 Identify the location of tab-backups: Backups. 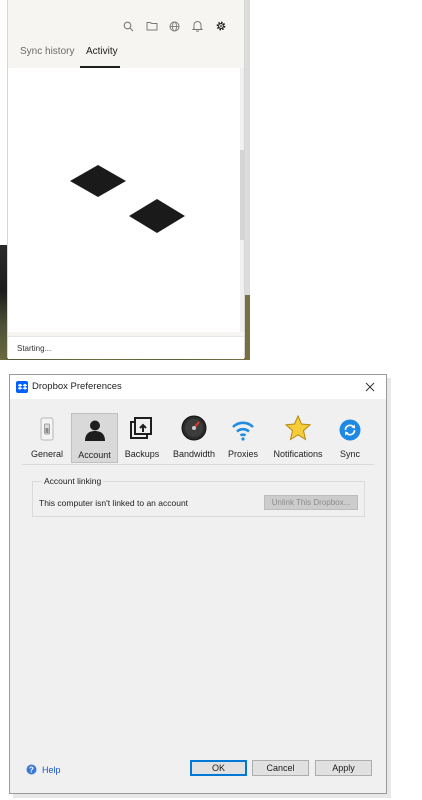
(142, 438).